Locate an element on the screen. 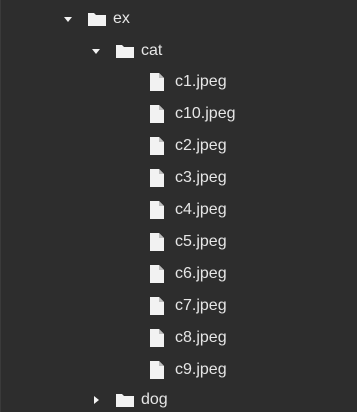 This screenshot has width=357, height=412. file-label: c10.jpeg is located at coordinates (205, 113).